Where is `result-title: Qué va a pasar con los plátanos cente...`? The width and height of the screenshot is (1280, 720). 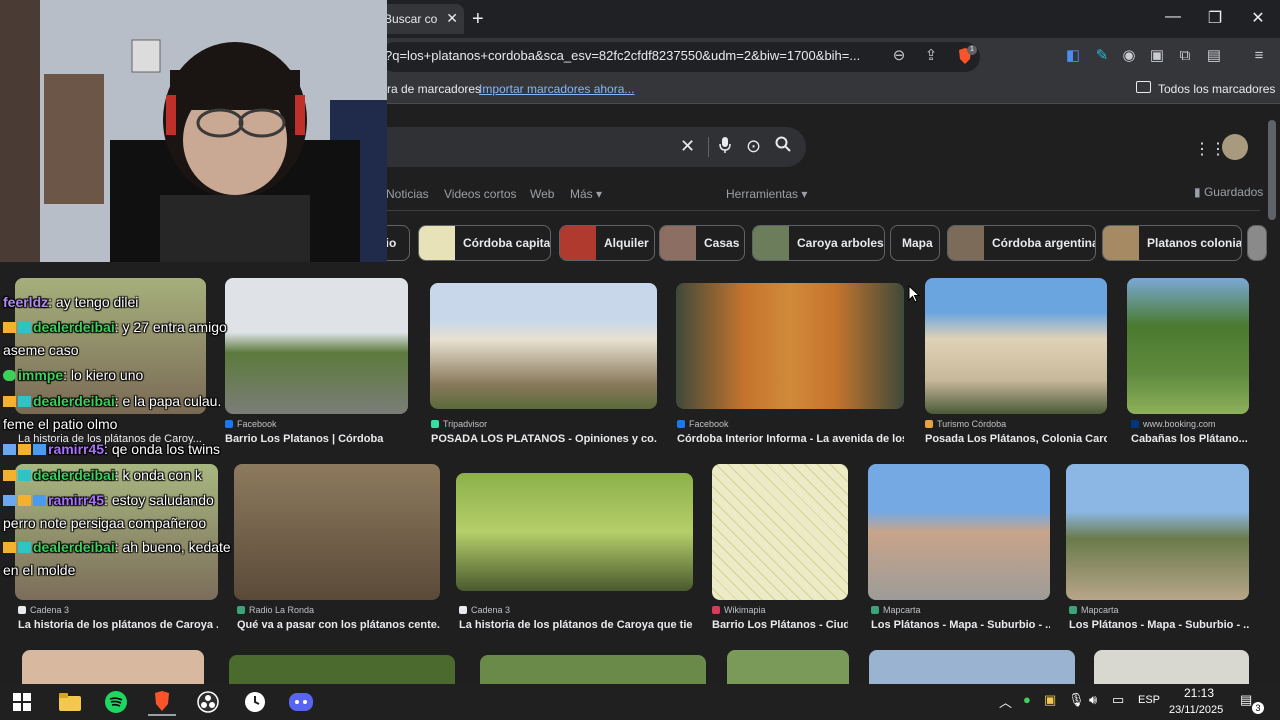 result-title: Qué va a pasar con los plátanos cente... is located at coordinates (338, 625).